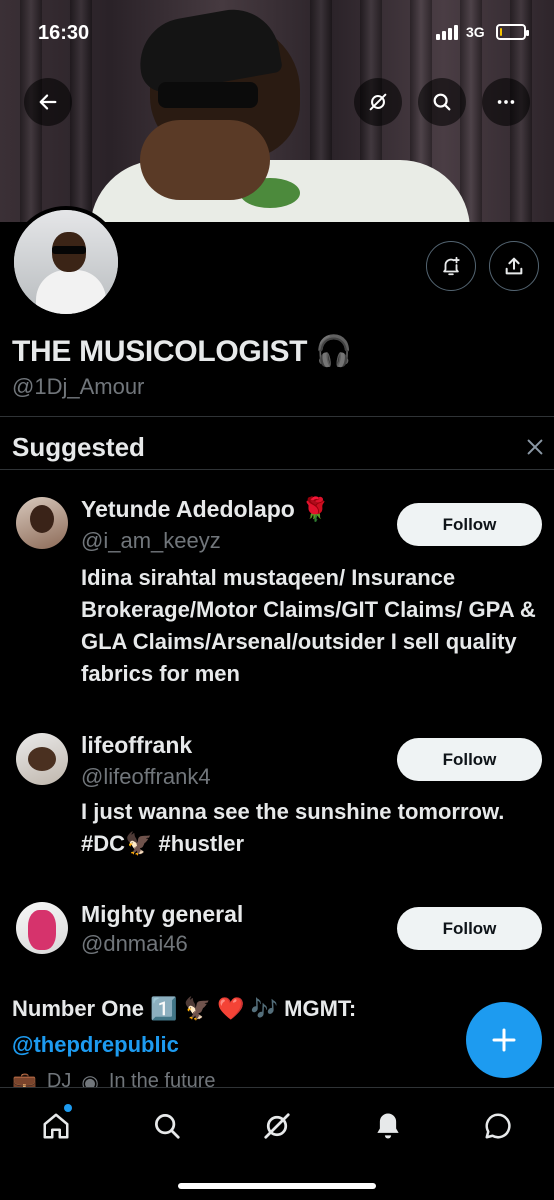 This screenshot has width=554, height=1200. I want to click on signal-icon, so click(447, 32).